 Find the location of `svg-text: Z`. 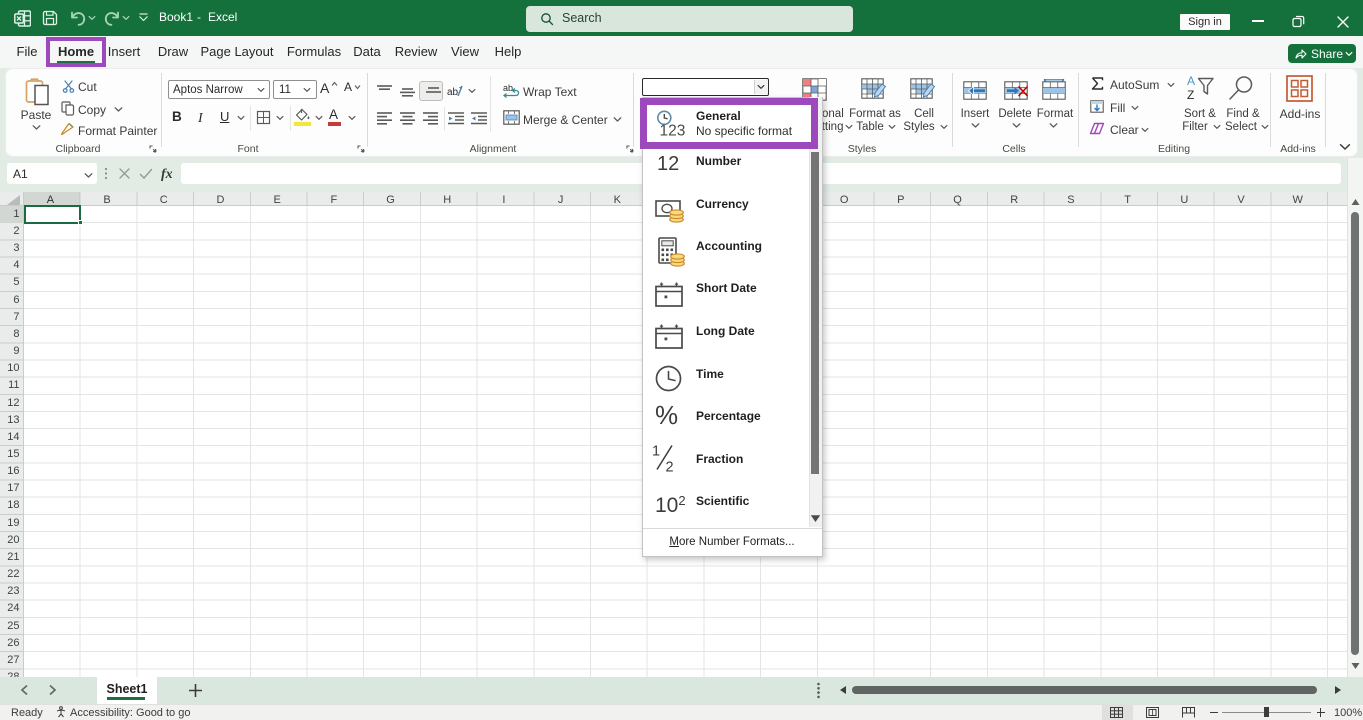

svg-text: Z is located at coordinates (1190, 94).